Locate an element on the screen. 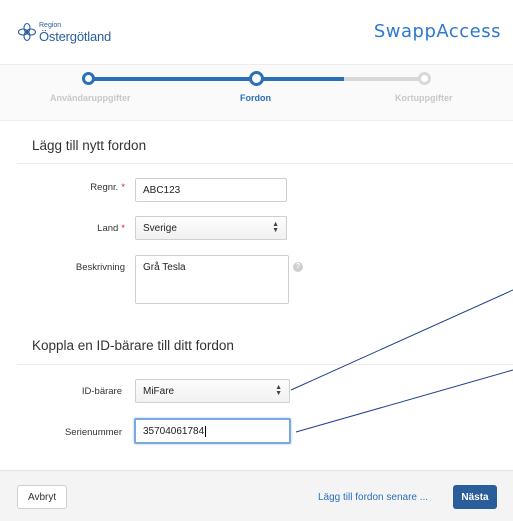 This screenshot has width=513, height=521. description-label: Beskrivning is located at coordinates (100, 267).